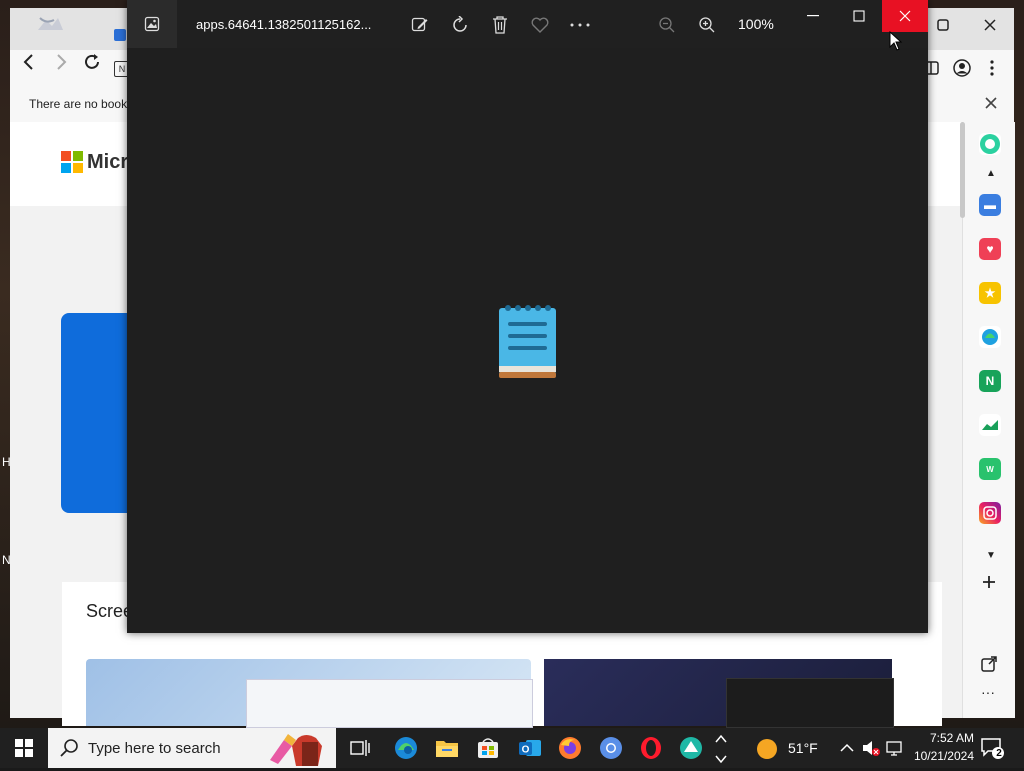 This screenshot has height=771, width=1024. I want to click on search-highlight-icon, so click(298, 748).